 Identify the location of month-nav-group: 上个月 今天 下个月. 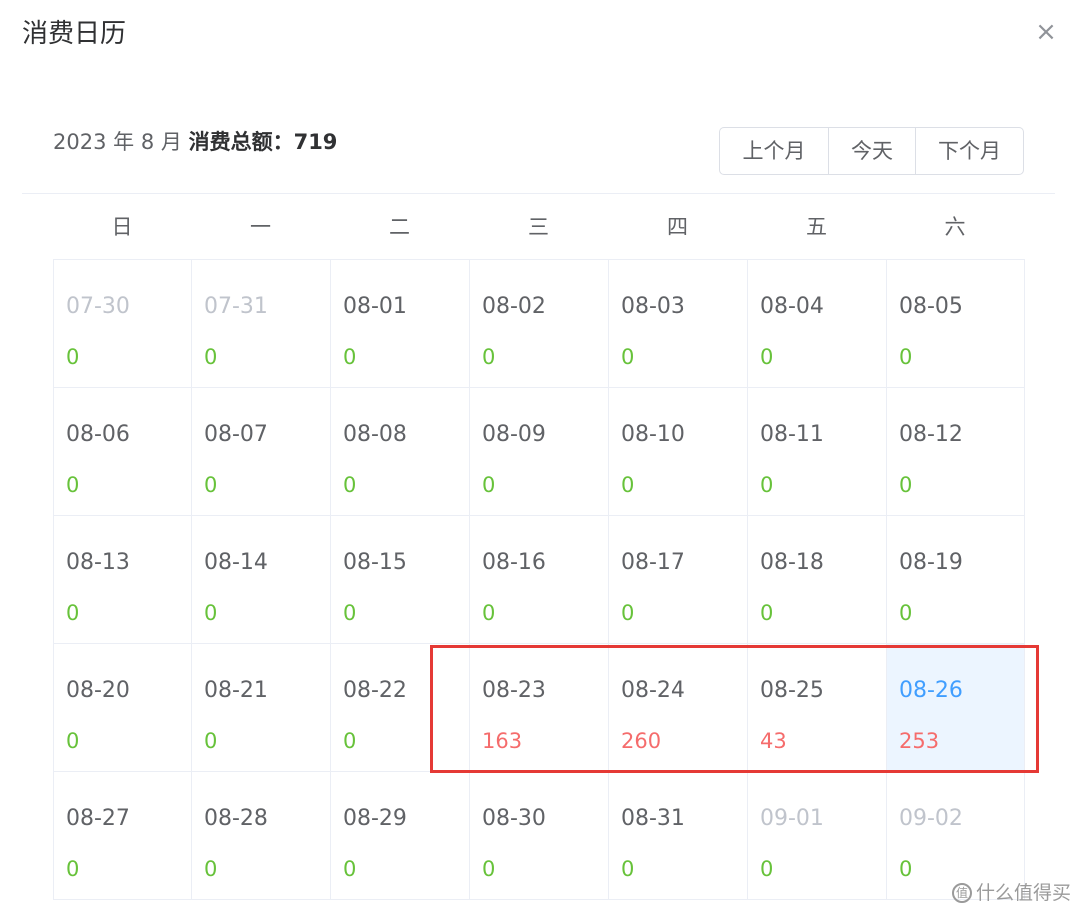
(871, 151).